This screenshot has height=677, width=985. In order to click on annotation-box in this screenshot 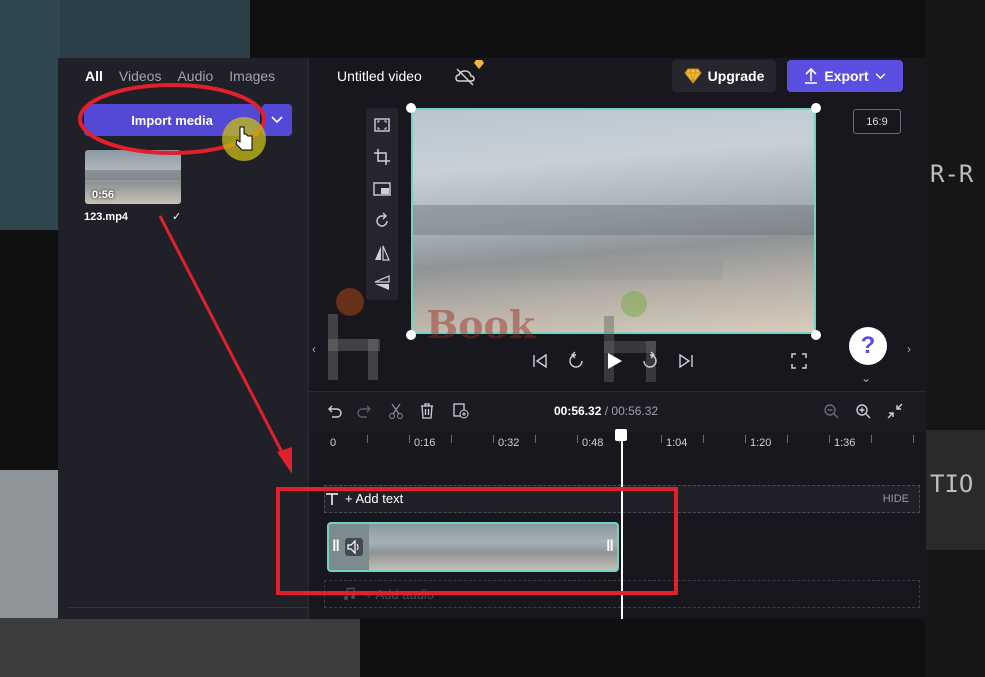, I will do `click(477, 541)`.